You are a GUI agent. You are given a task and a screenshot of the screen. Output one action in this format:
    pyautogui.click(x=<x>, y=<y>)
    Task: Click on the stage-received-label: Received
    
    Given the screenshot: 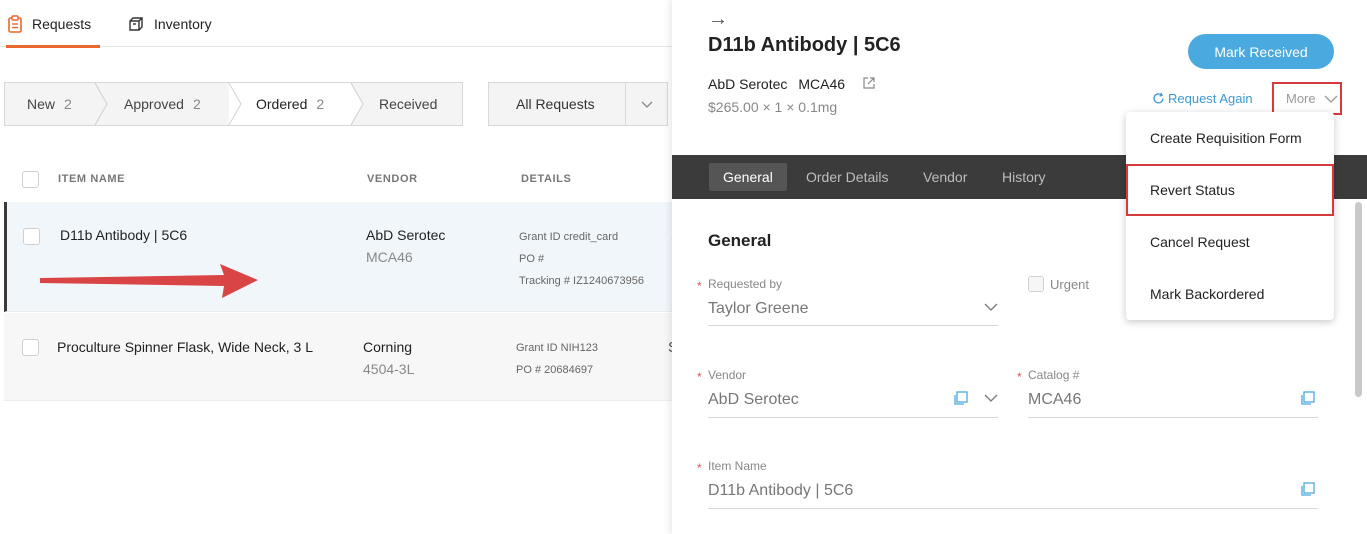 What is the action you would take?
    pyautogui.click(x=408, y=104)
    